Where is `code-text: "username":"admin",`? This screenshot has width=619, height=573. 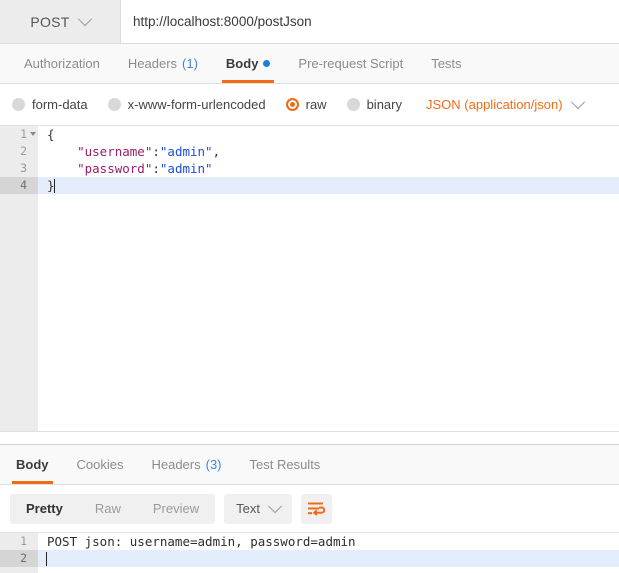 code-text: "username":"admin", is located at coordinates (129, 151).